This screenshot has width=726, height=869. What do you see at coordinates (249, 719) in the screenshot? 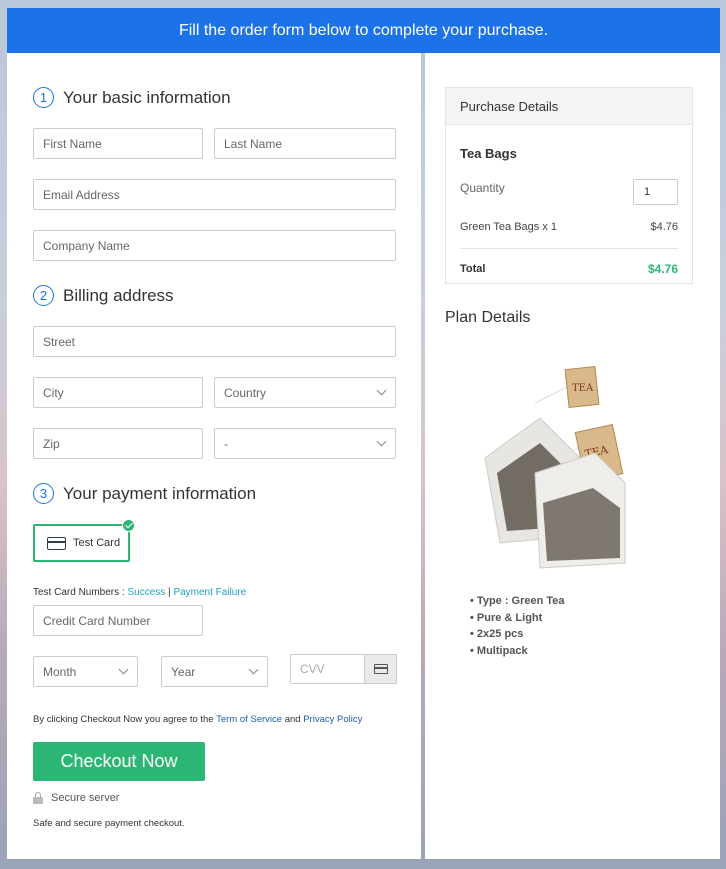
I see `terms-of-service-link: Term of Service` at bounding box center [249, 719].